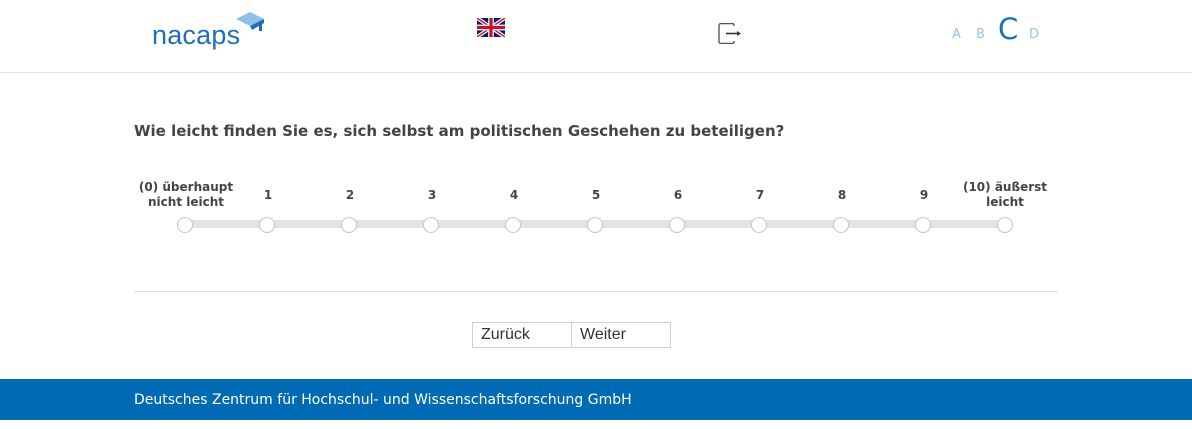 The height and width of the screenshot is (429, 1192). I want to click on scale-label-10: (10) äußerst leicht, so click(1005, 195).